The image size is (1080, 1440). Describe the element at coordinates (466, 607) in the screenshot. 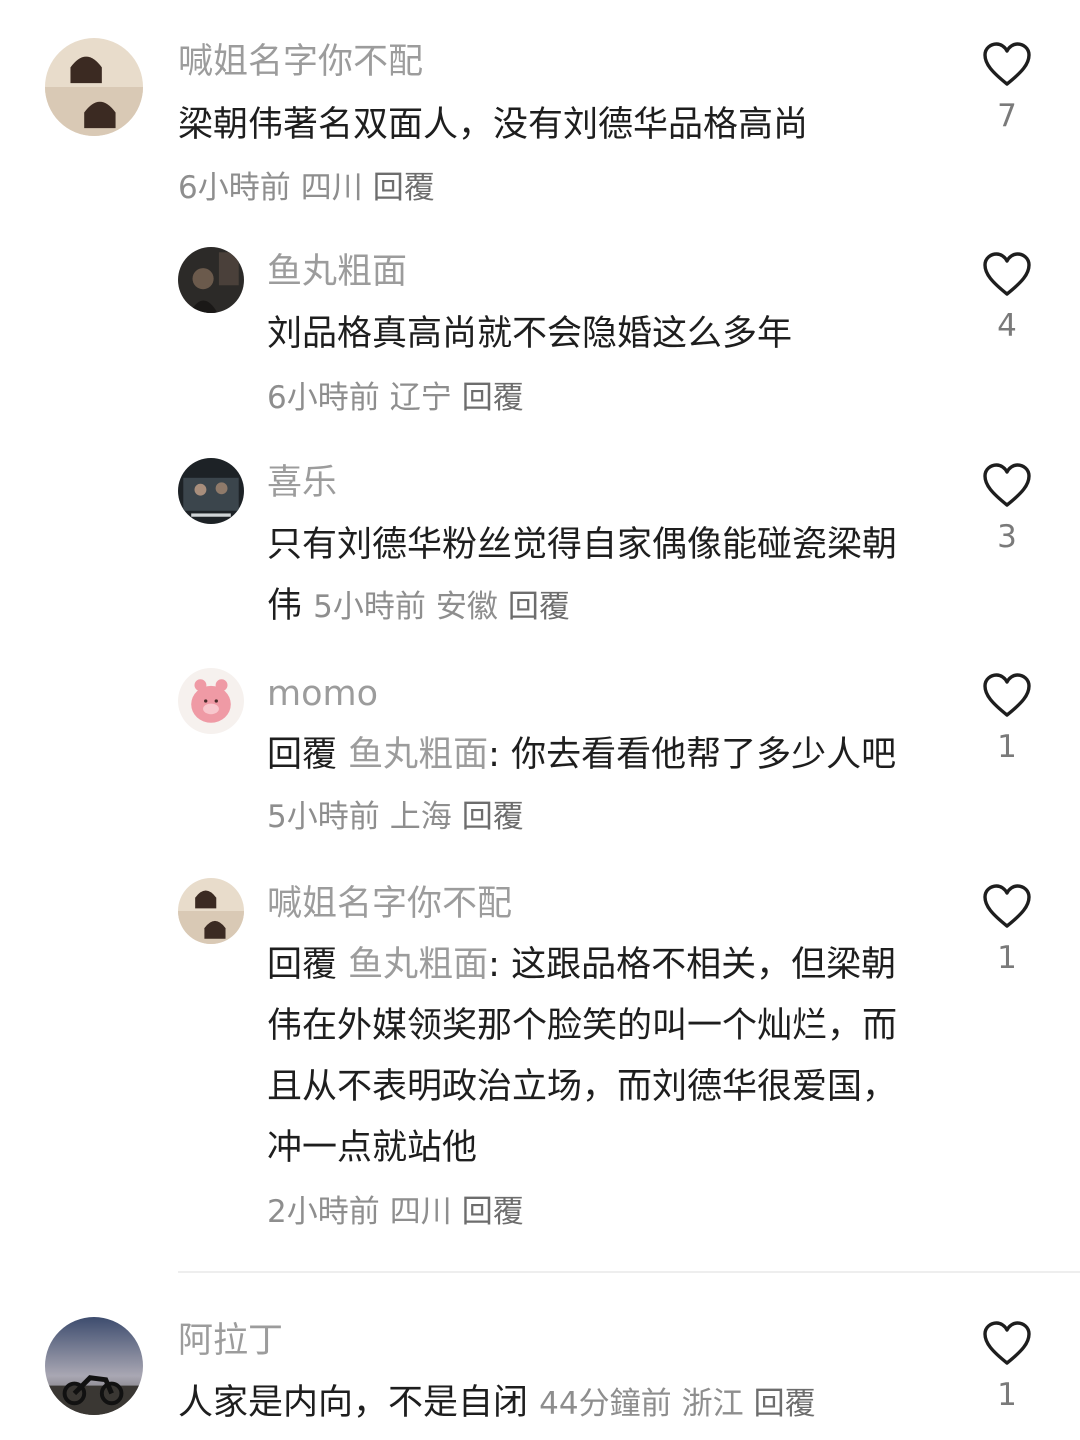

I see `comment-location: 安徽` at that location.